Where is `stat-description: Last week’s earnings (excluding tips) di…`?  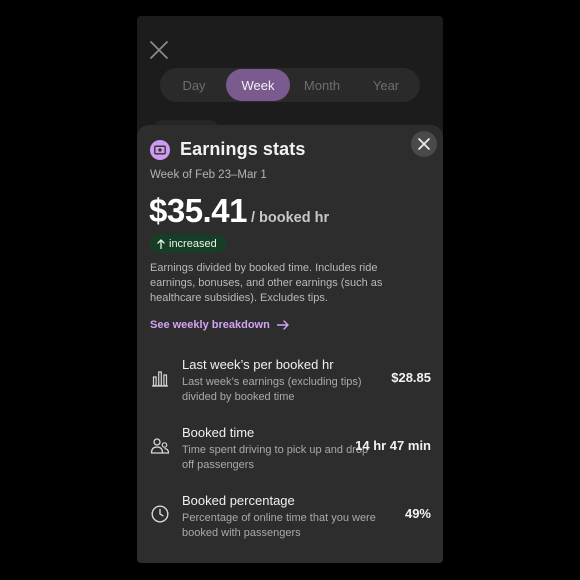
stat-description: Last week’s earnings (excluding tips) di… is located at coordinates (272, 389).